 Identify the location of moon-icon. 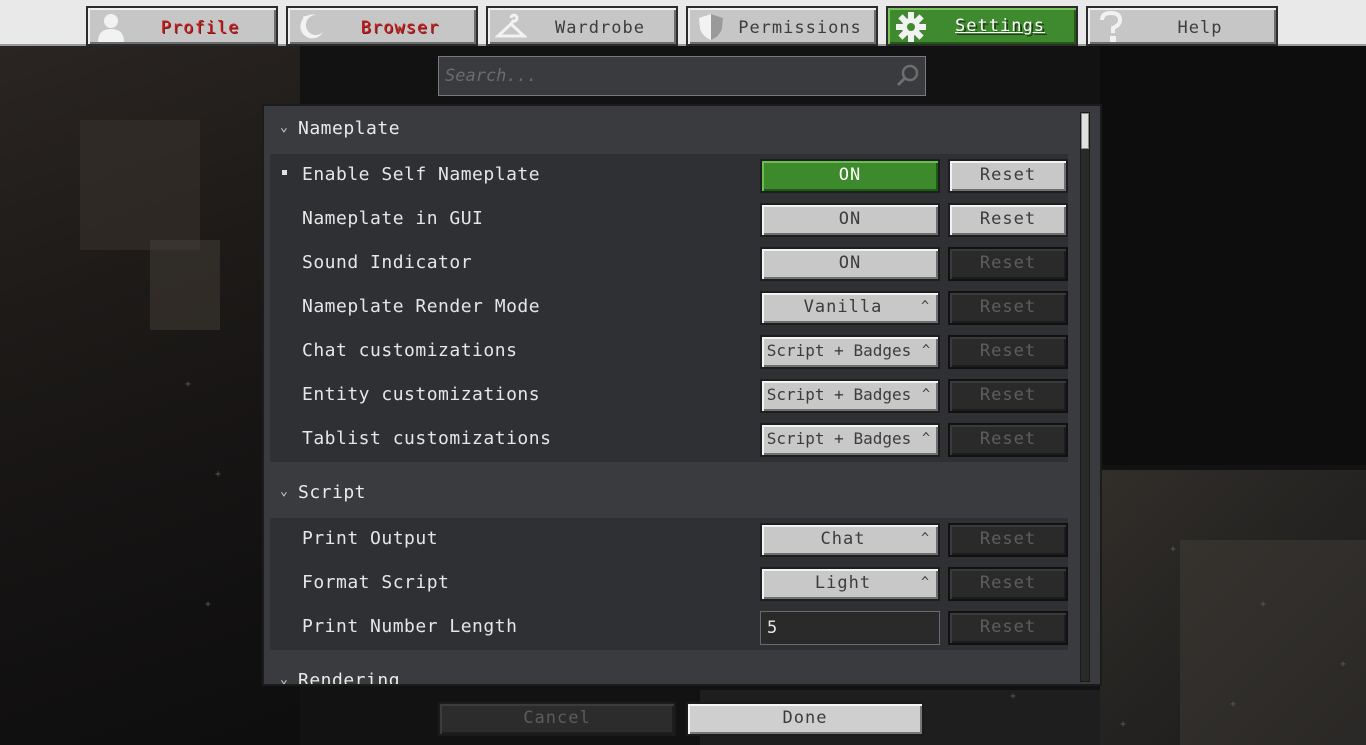
(311, 27).